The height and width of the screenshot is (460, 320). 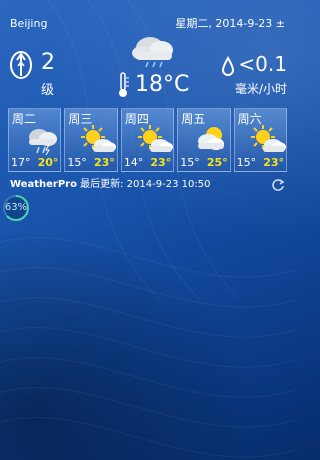 What do you see at coordinates (133, 162) in the screenshot?
I see `low-temp: 14°` at bounding box center [133, 162].